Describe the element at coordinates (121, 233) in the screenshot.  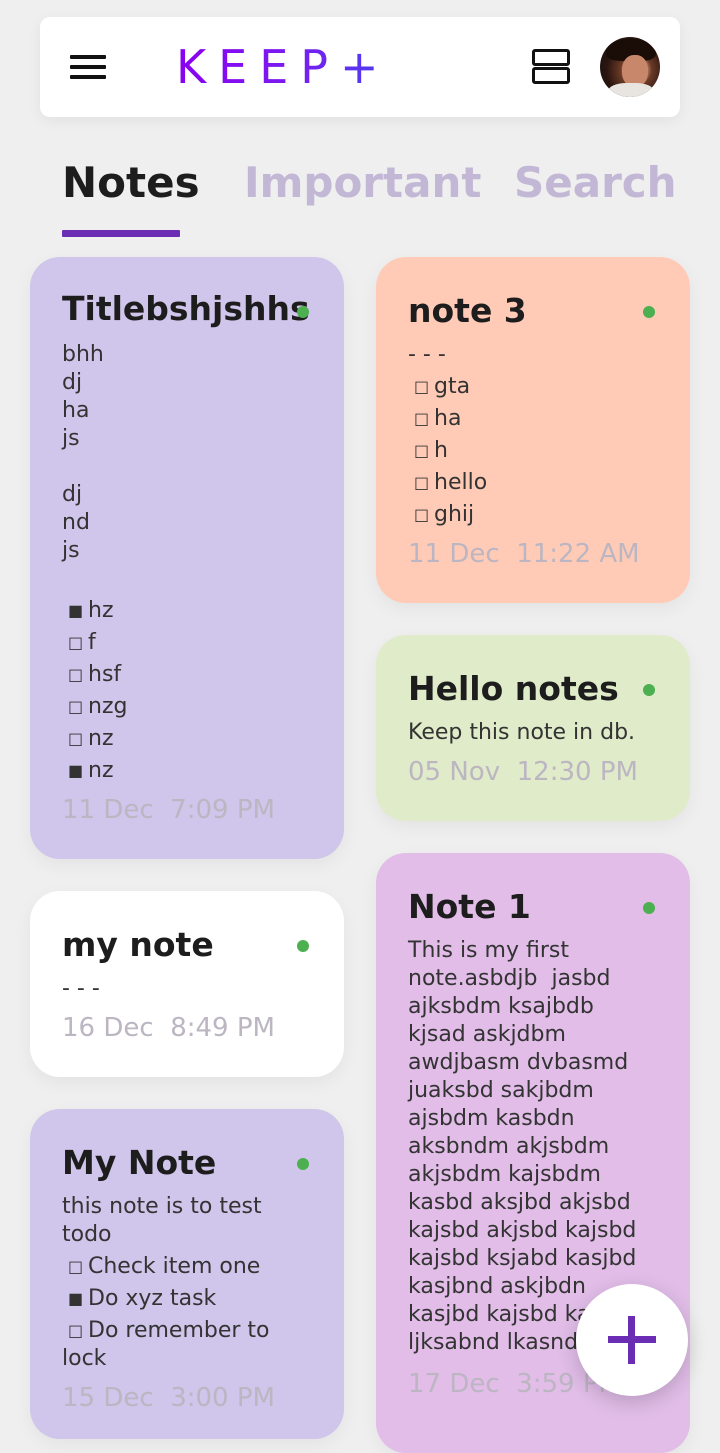
I see `active-tab-indicator` at that location.